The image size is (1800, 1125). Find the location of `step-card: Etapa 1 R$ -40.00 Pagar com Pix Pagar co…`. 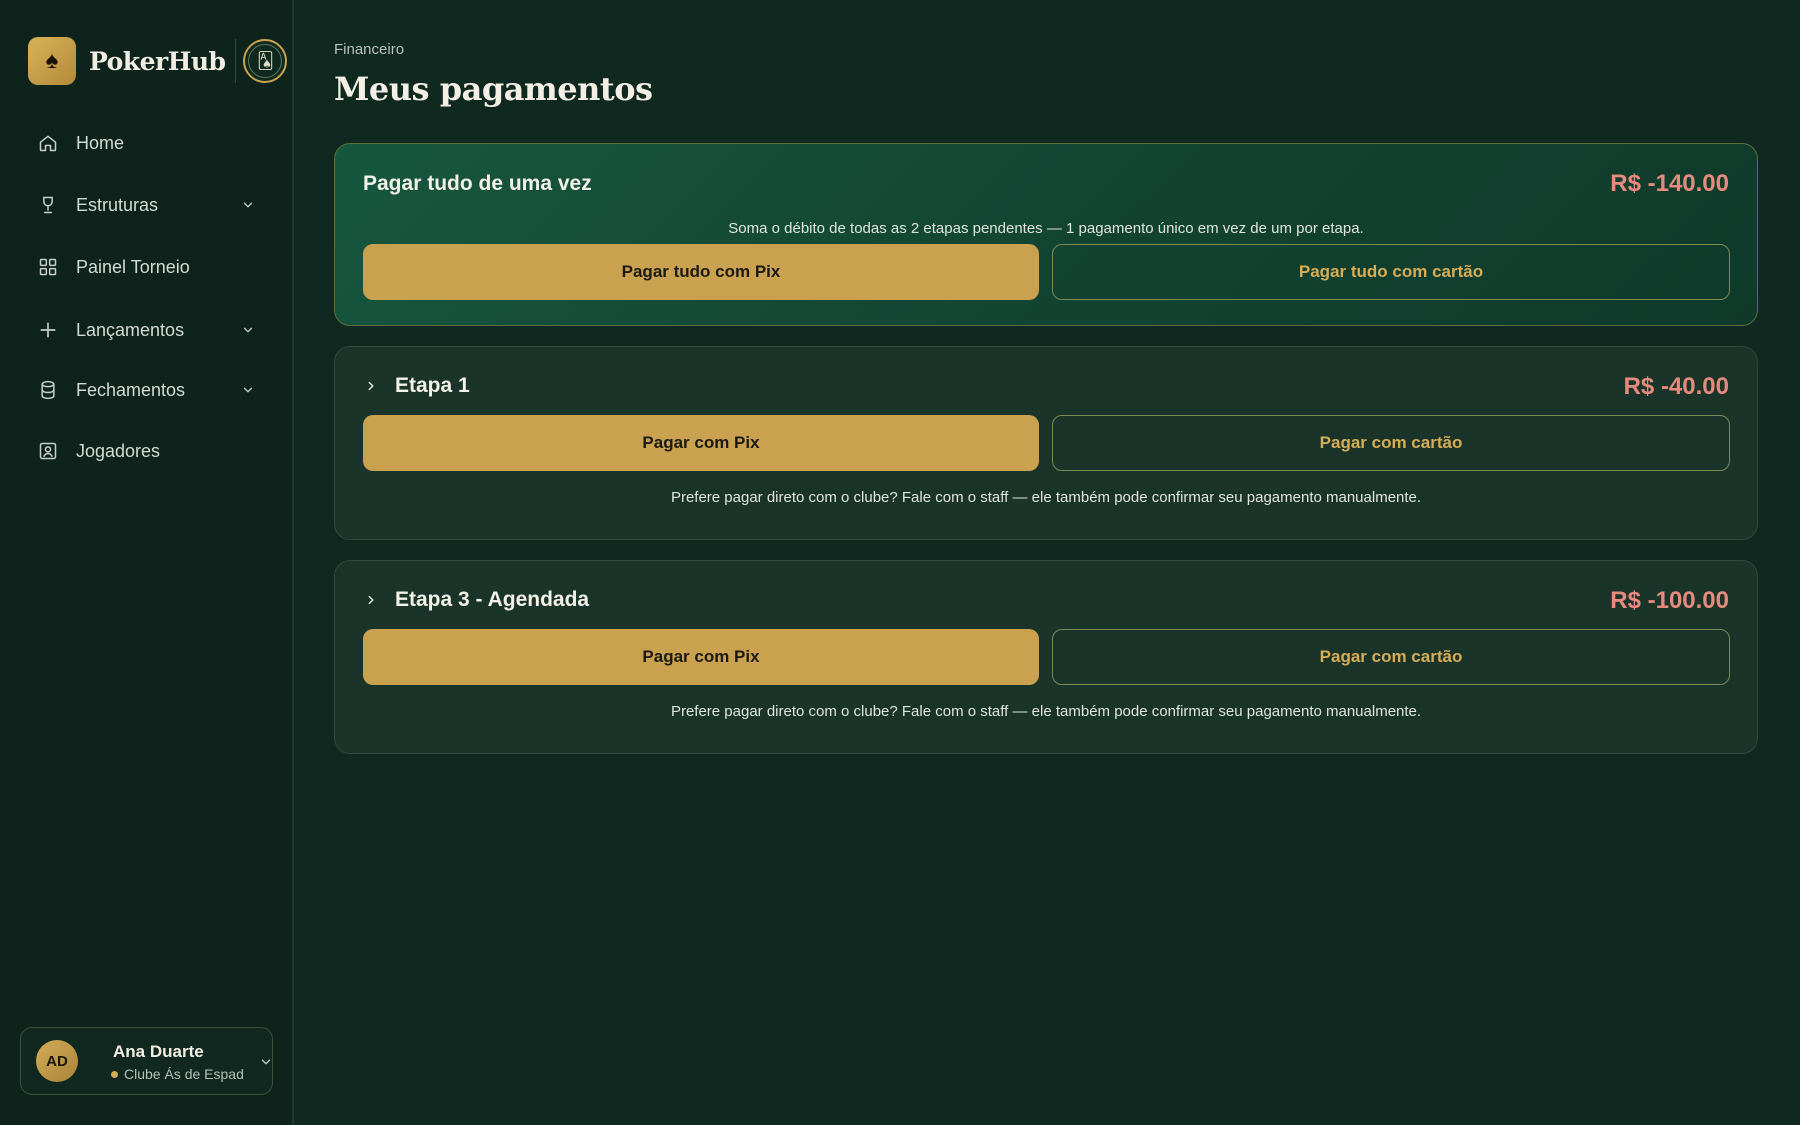

step-card: Etapa 1 R$ -40.00 Pagar com Pix Pagar co… is located at coordinates (1046, 443).